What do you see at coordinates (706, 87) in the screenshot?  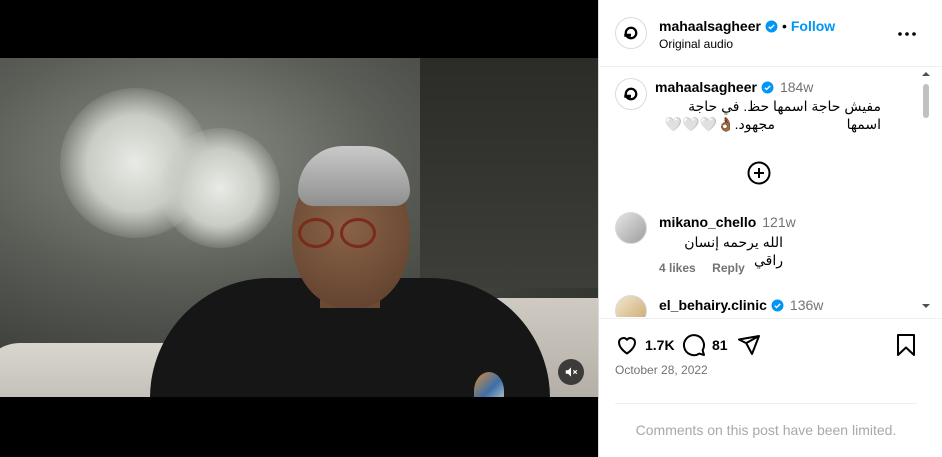 I see `caption-username: mahaalsagheer` at bounding box center [706, 87].